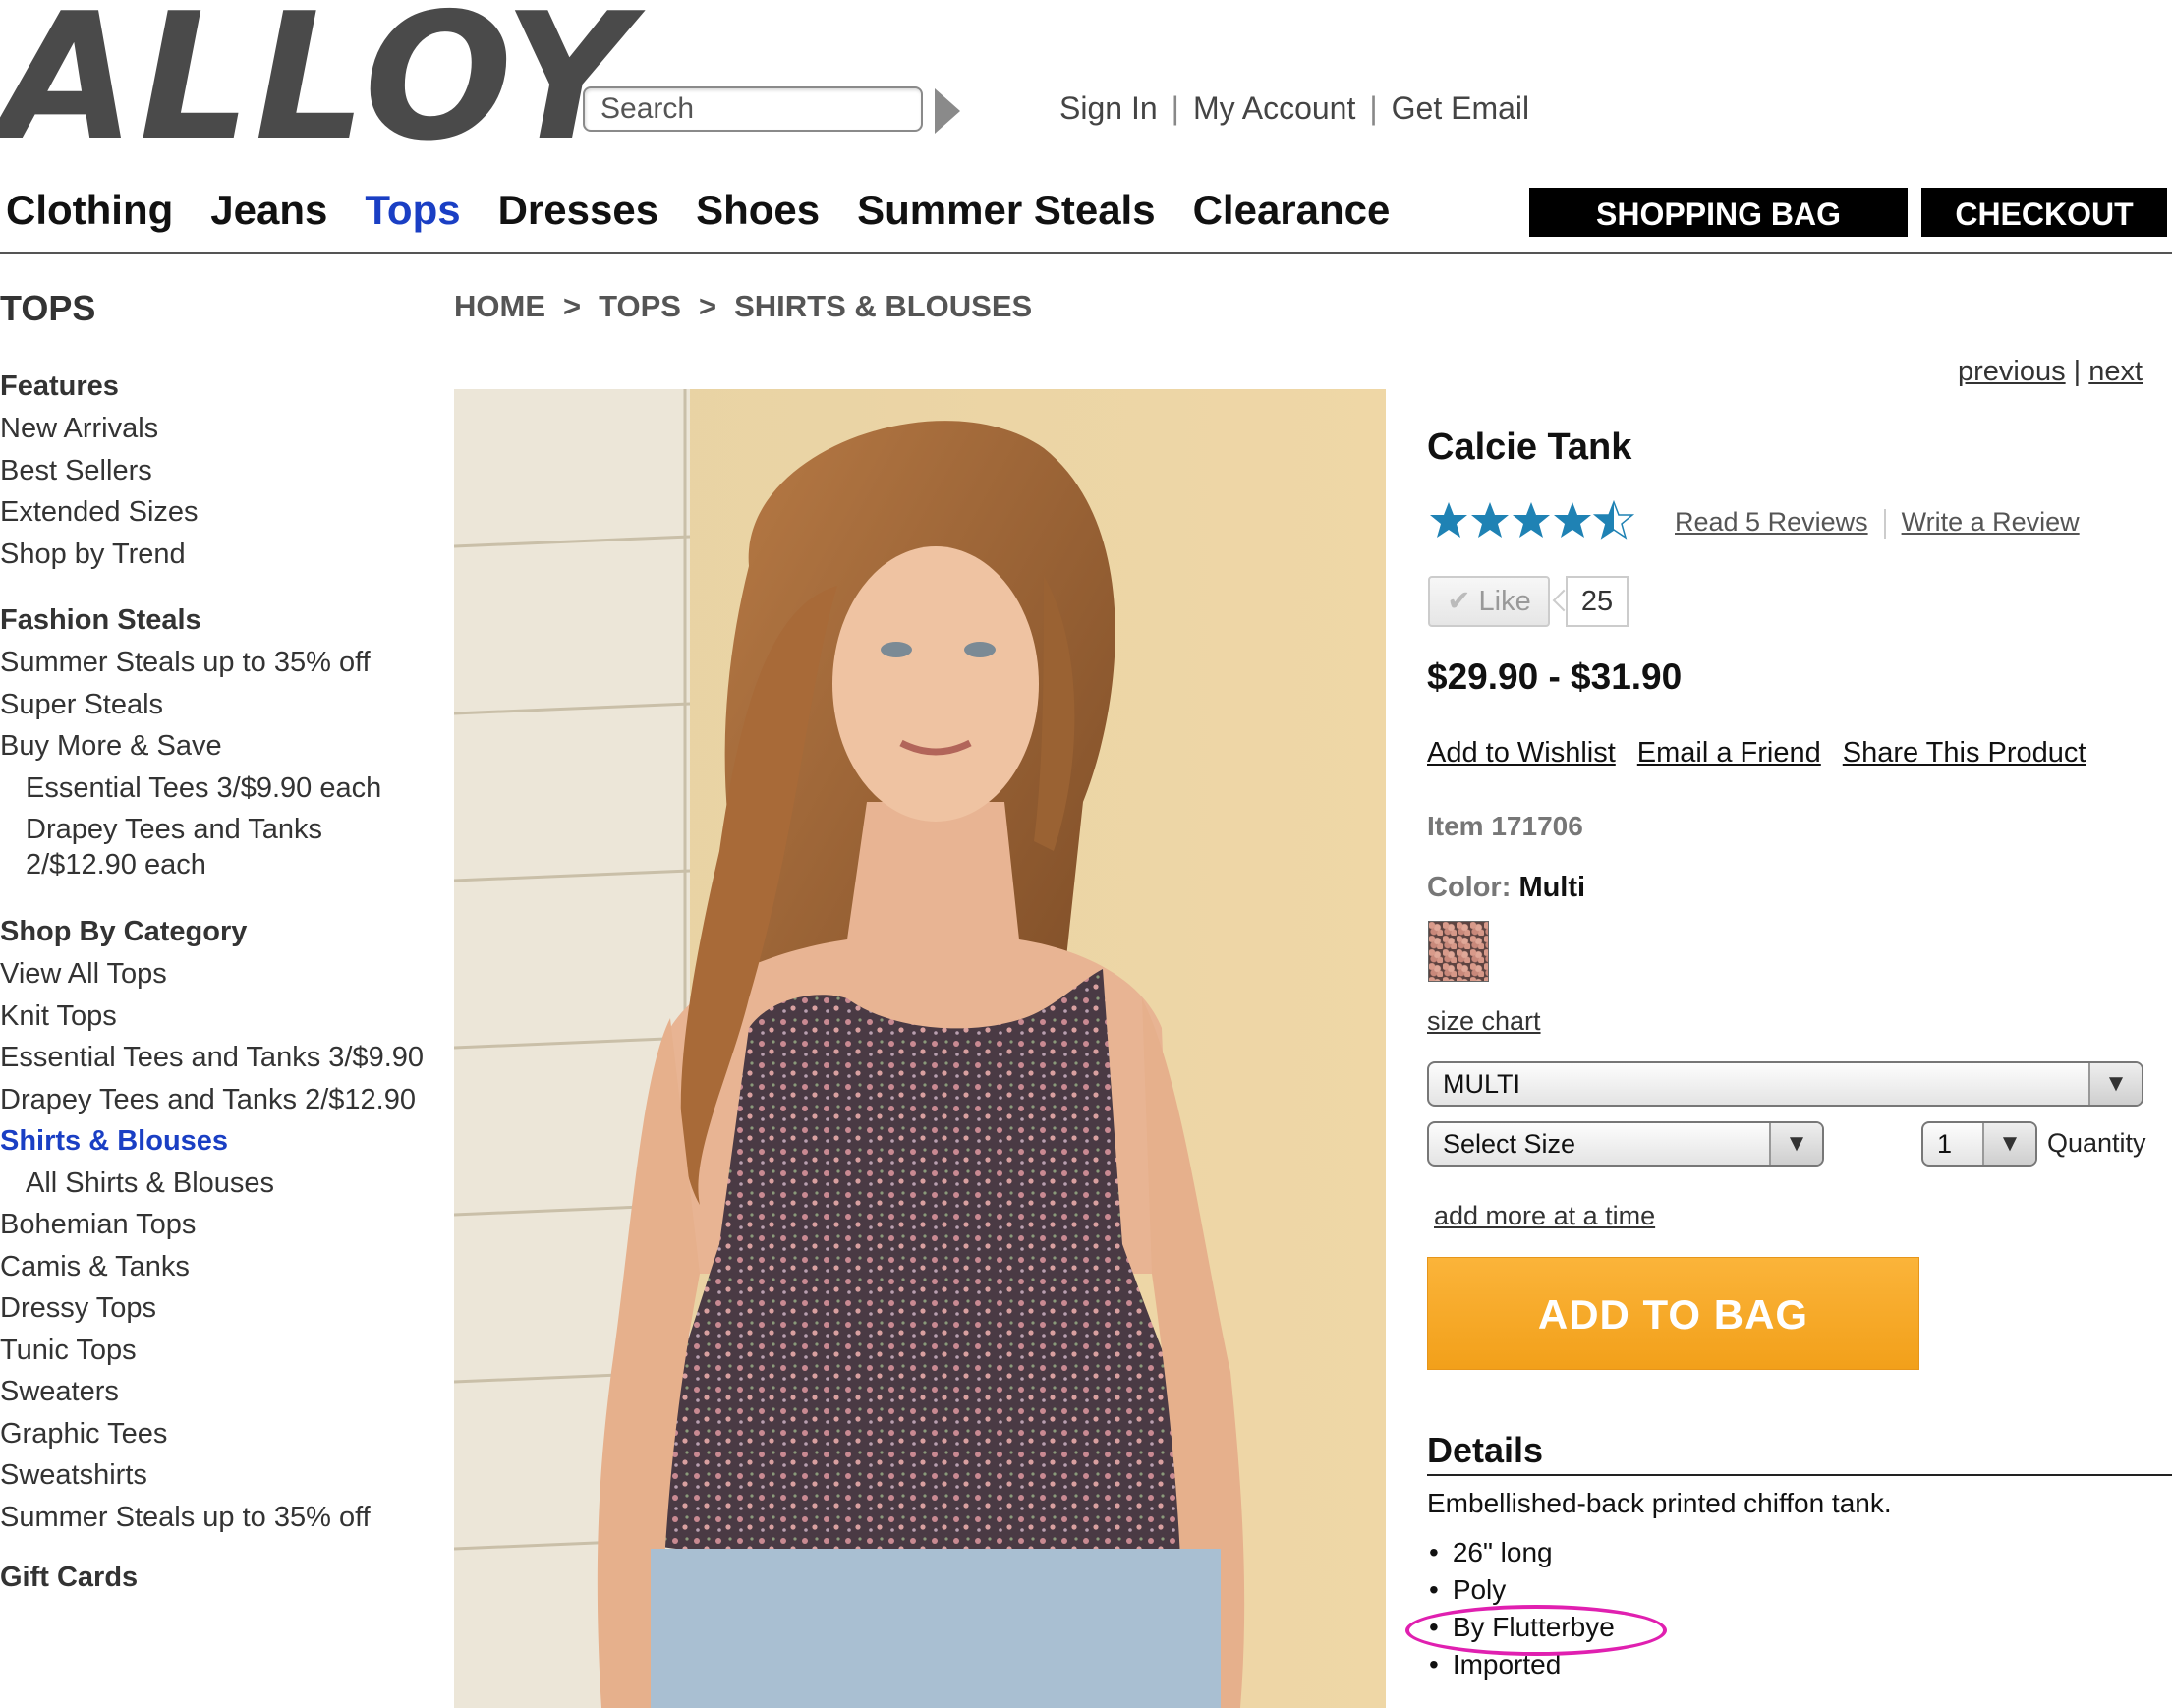  I want to click on product-price: $29.90 - $31.90, so click(1555, 676).